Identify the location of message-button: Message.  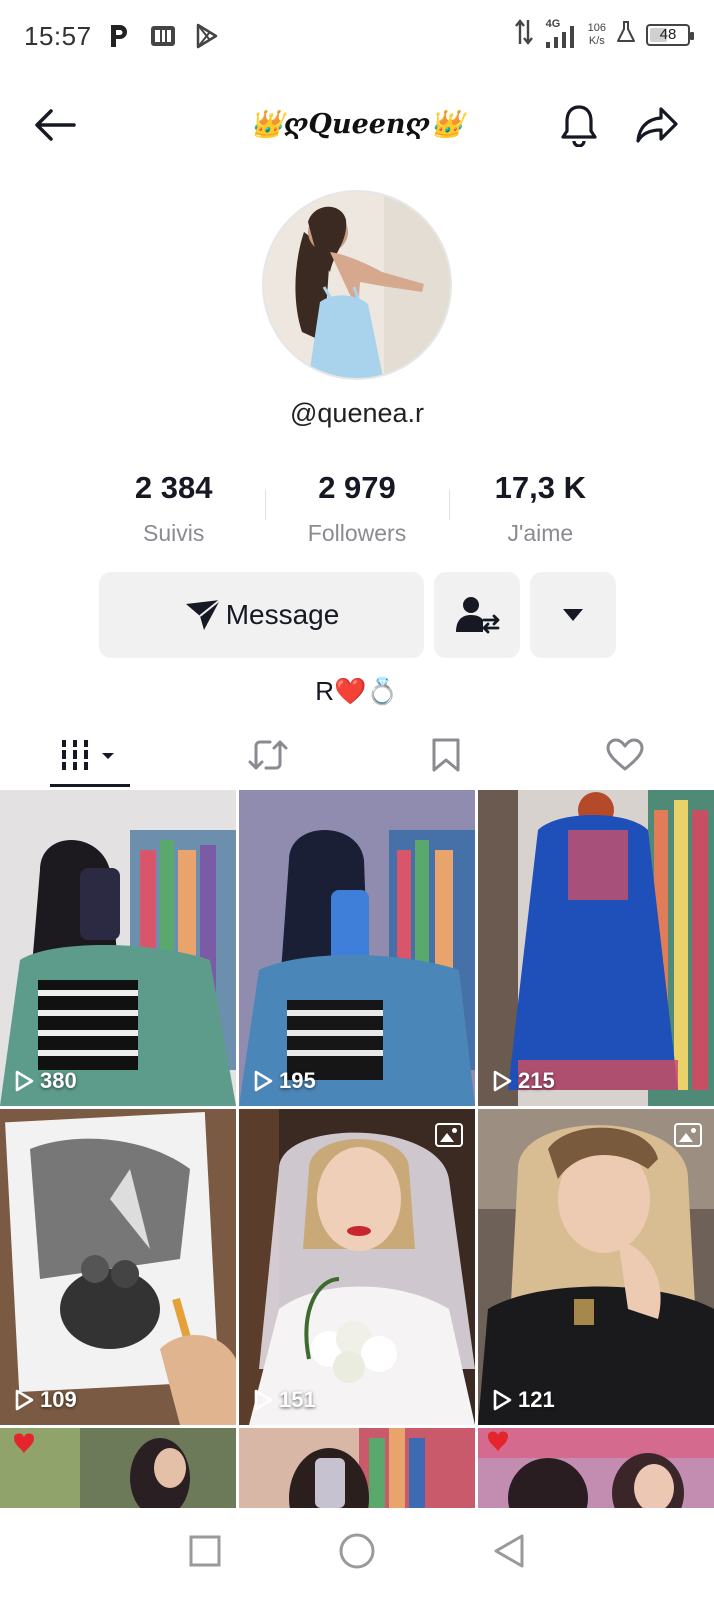
(261, 615).